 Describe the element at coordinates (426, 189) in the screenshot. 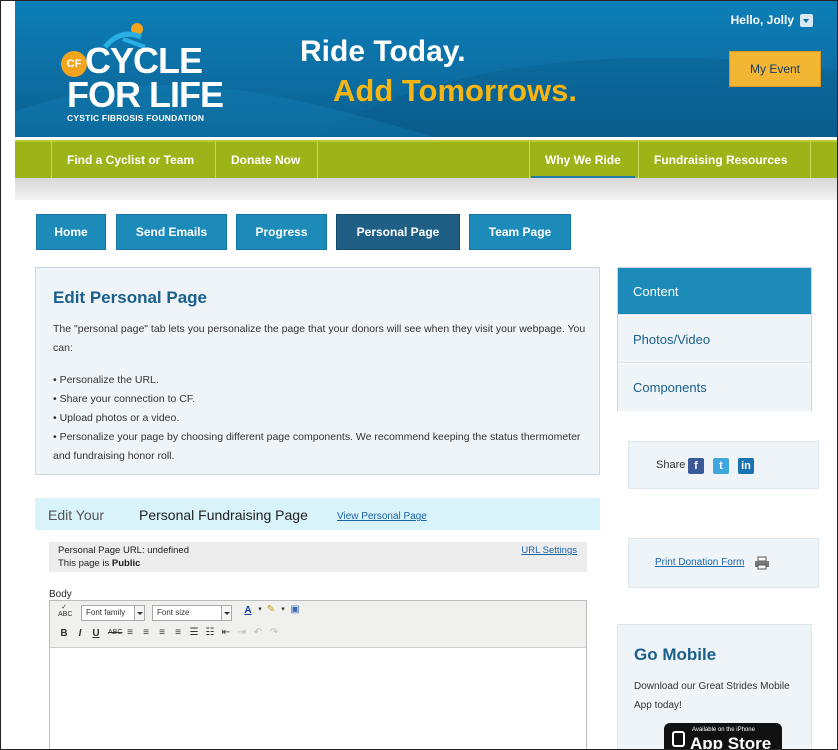

I see `nav-shadow-band` at that location.